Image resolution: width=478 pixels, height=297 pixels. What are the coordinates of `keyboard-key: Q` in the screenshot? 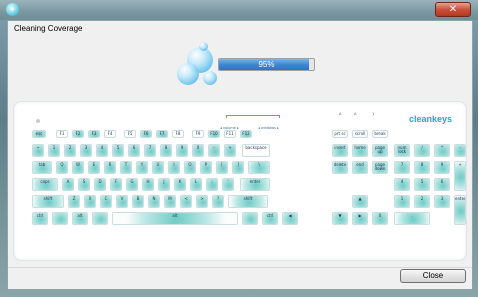 It's located at (62, 167).